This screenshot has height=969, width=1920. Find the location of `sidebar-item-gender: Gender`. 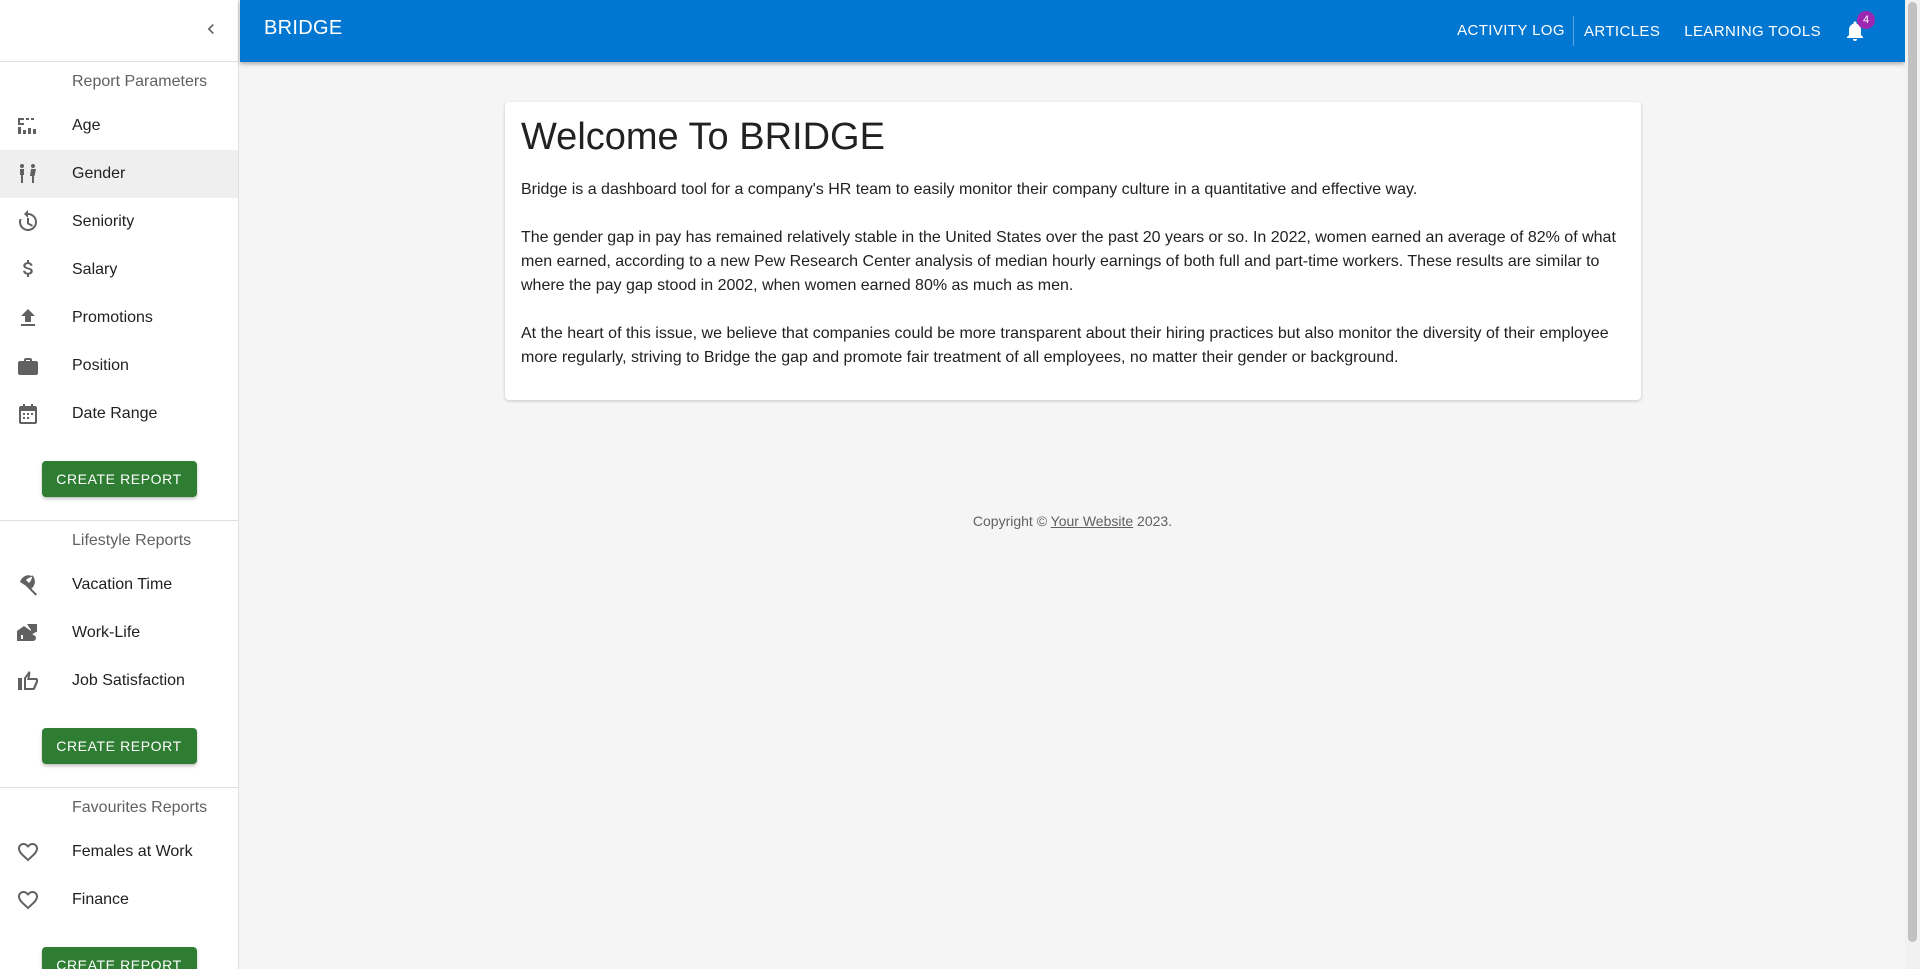

sidebar-item-gender: Gender is located at coordinates (119, 174).